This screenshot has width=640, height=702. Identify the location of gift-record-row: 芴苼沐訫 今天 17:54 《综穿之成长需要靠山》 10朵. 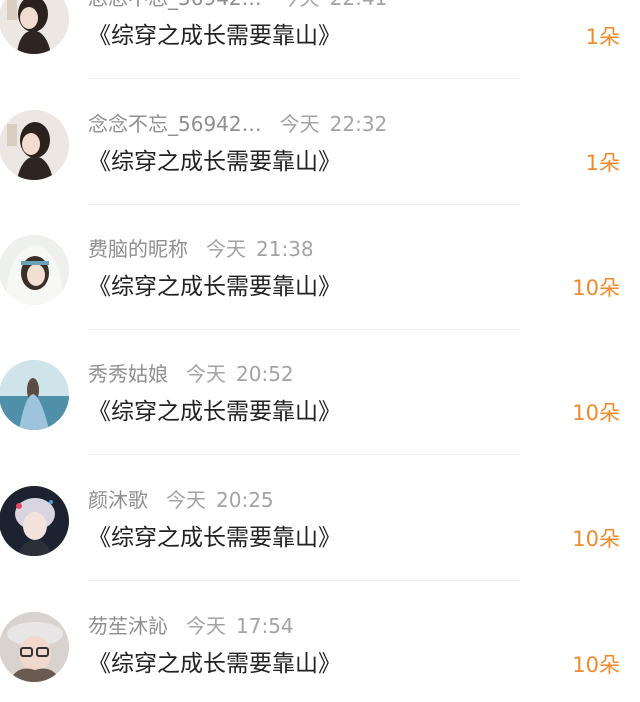
(320, 657).